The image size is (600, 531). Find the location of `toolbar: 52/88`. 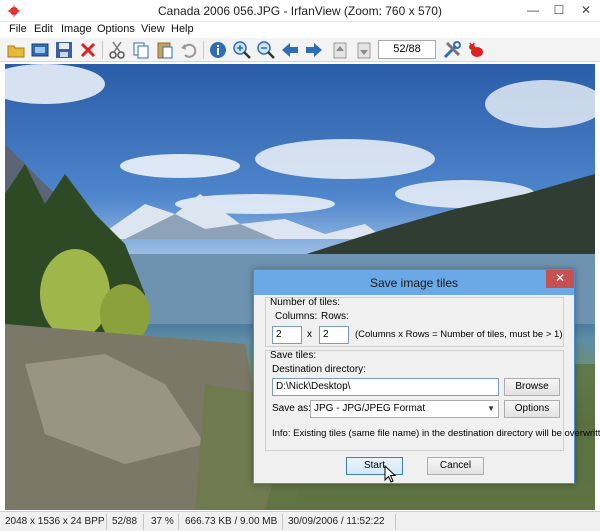

toolbar: 52/88 is located at coordinates (300, 50).